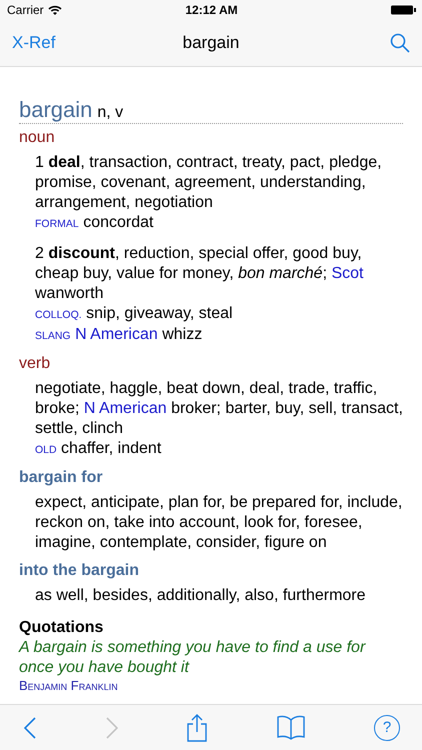  Describe the element at coordinates (55, 110) in the screenshot. I see `headword: bargain` at that location.